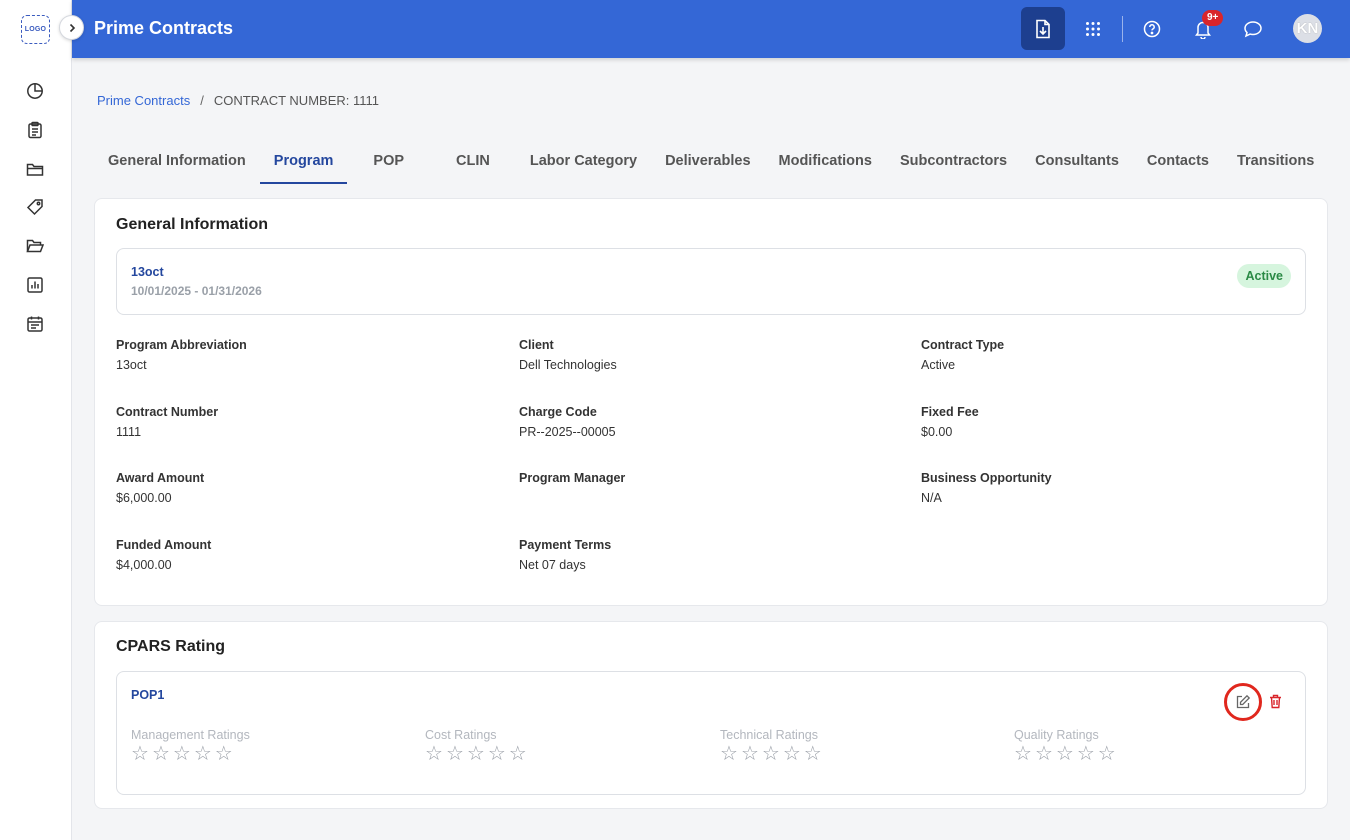  Describe the element at coordinates (568, 355) in the screenshot. I see `field-client: Client Dell Technologies` at that location.